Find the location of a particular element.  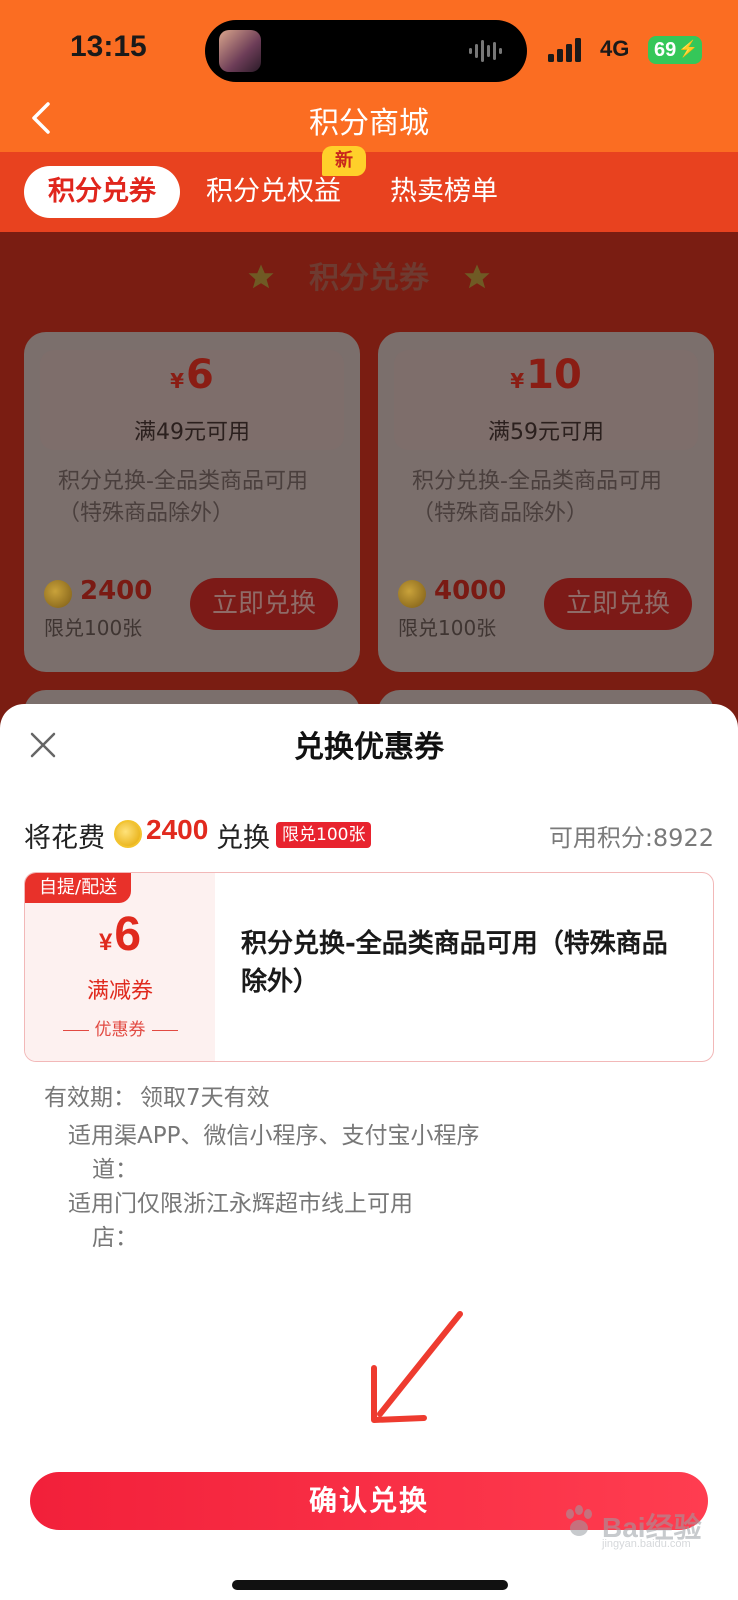

battery-icon: 69 ⚡ is located at coordinates (675, 50).